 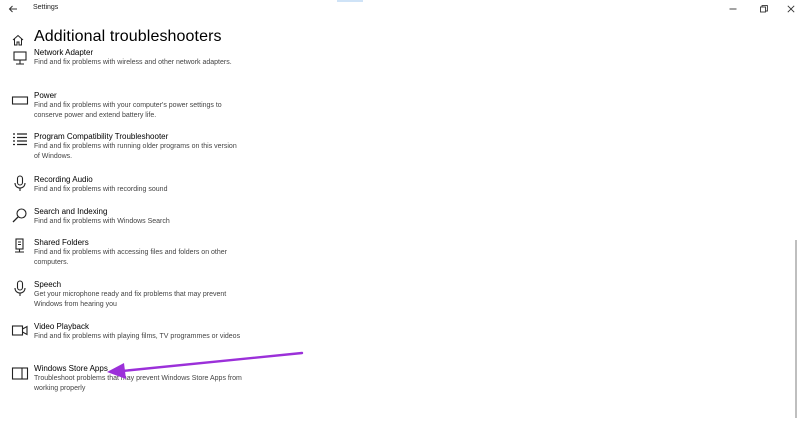 What do you see at coordinates (45, 95) in the screenshot?
I see `troubleshooter-name: Power` at bounding box center [45, 95].